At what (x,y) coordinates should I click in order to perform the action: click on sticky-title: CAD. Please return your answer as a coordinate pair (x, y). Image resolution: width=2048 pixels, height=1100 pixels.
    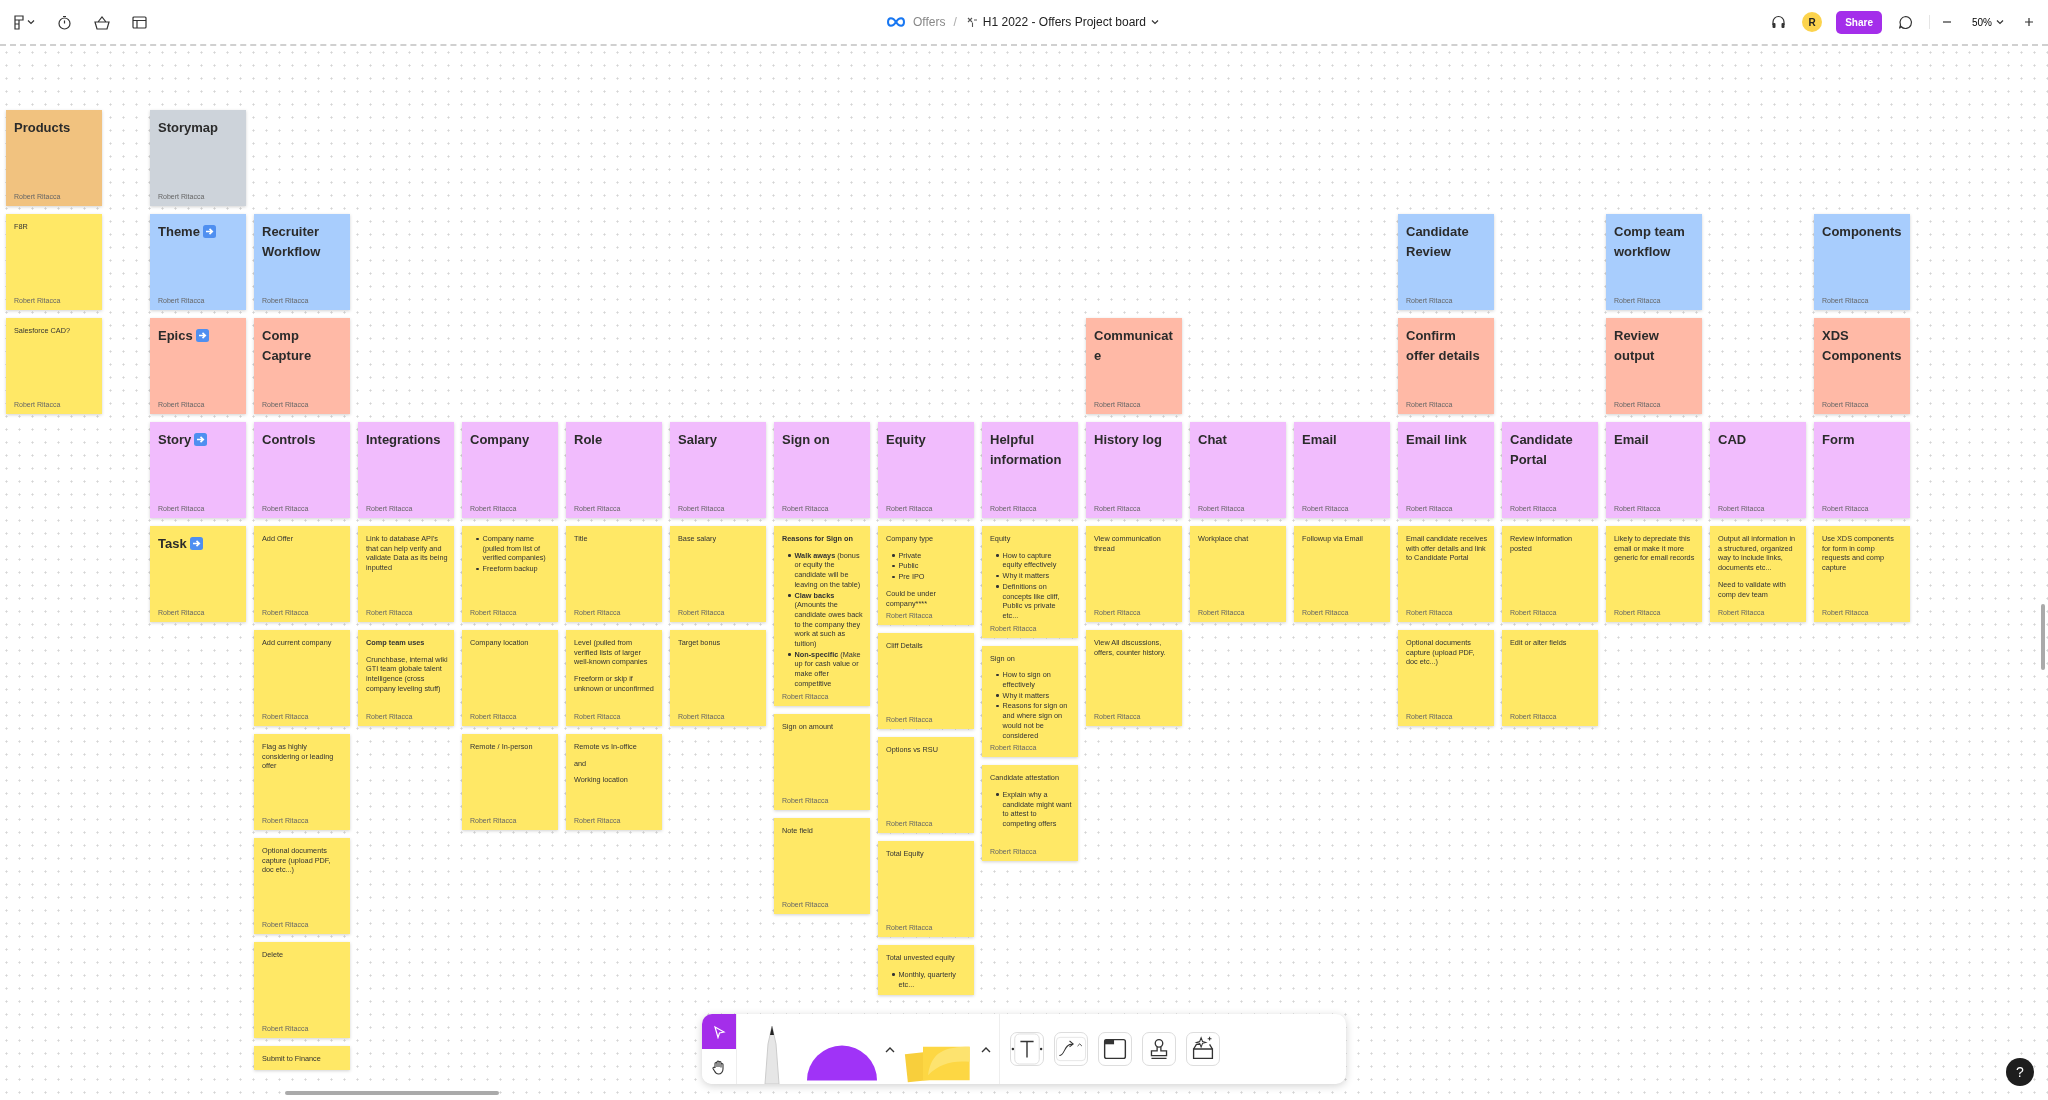
    Looking at the image, I should click on (1732, 439).